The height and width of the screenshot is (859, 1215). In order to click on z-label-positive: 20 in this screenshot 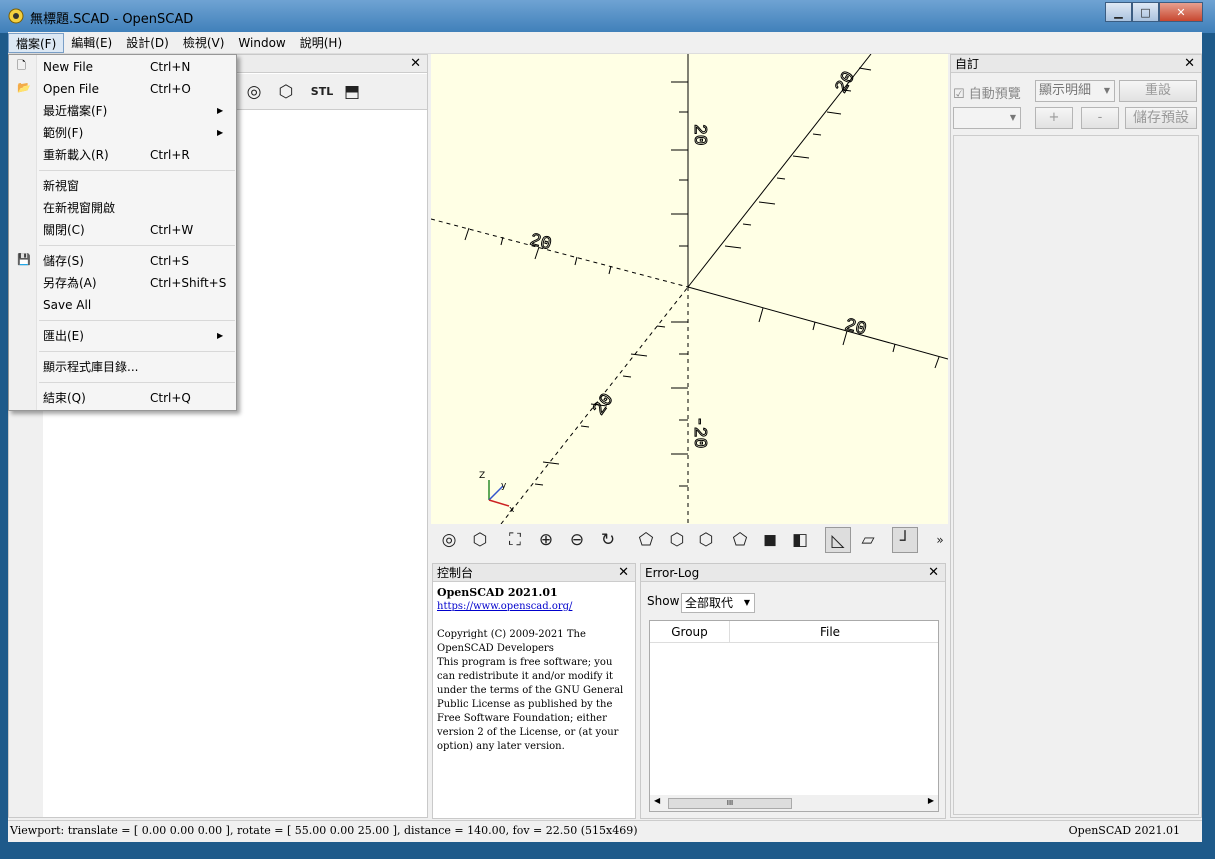, I will do `click(699, 135)`.